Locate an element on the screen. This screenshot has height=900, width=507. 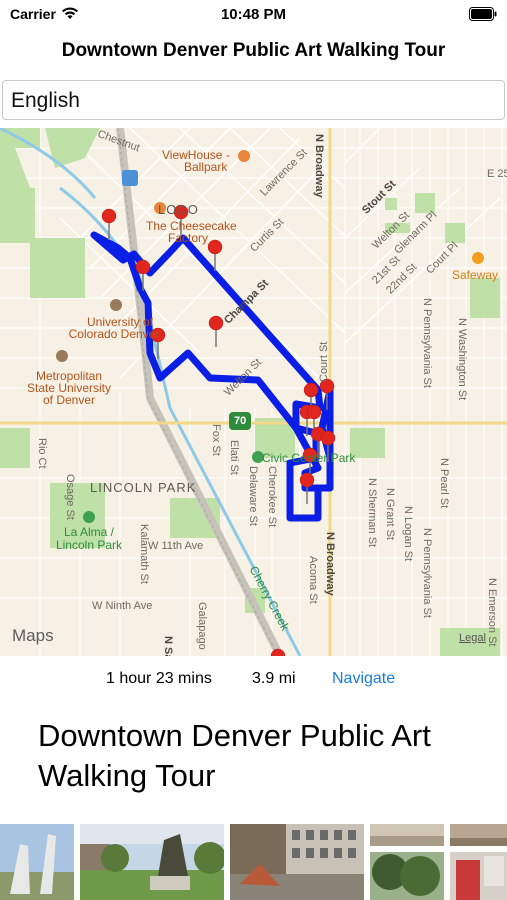
metro-university-icon is located at coordinates (62, 356).